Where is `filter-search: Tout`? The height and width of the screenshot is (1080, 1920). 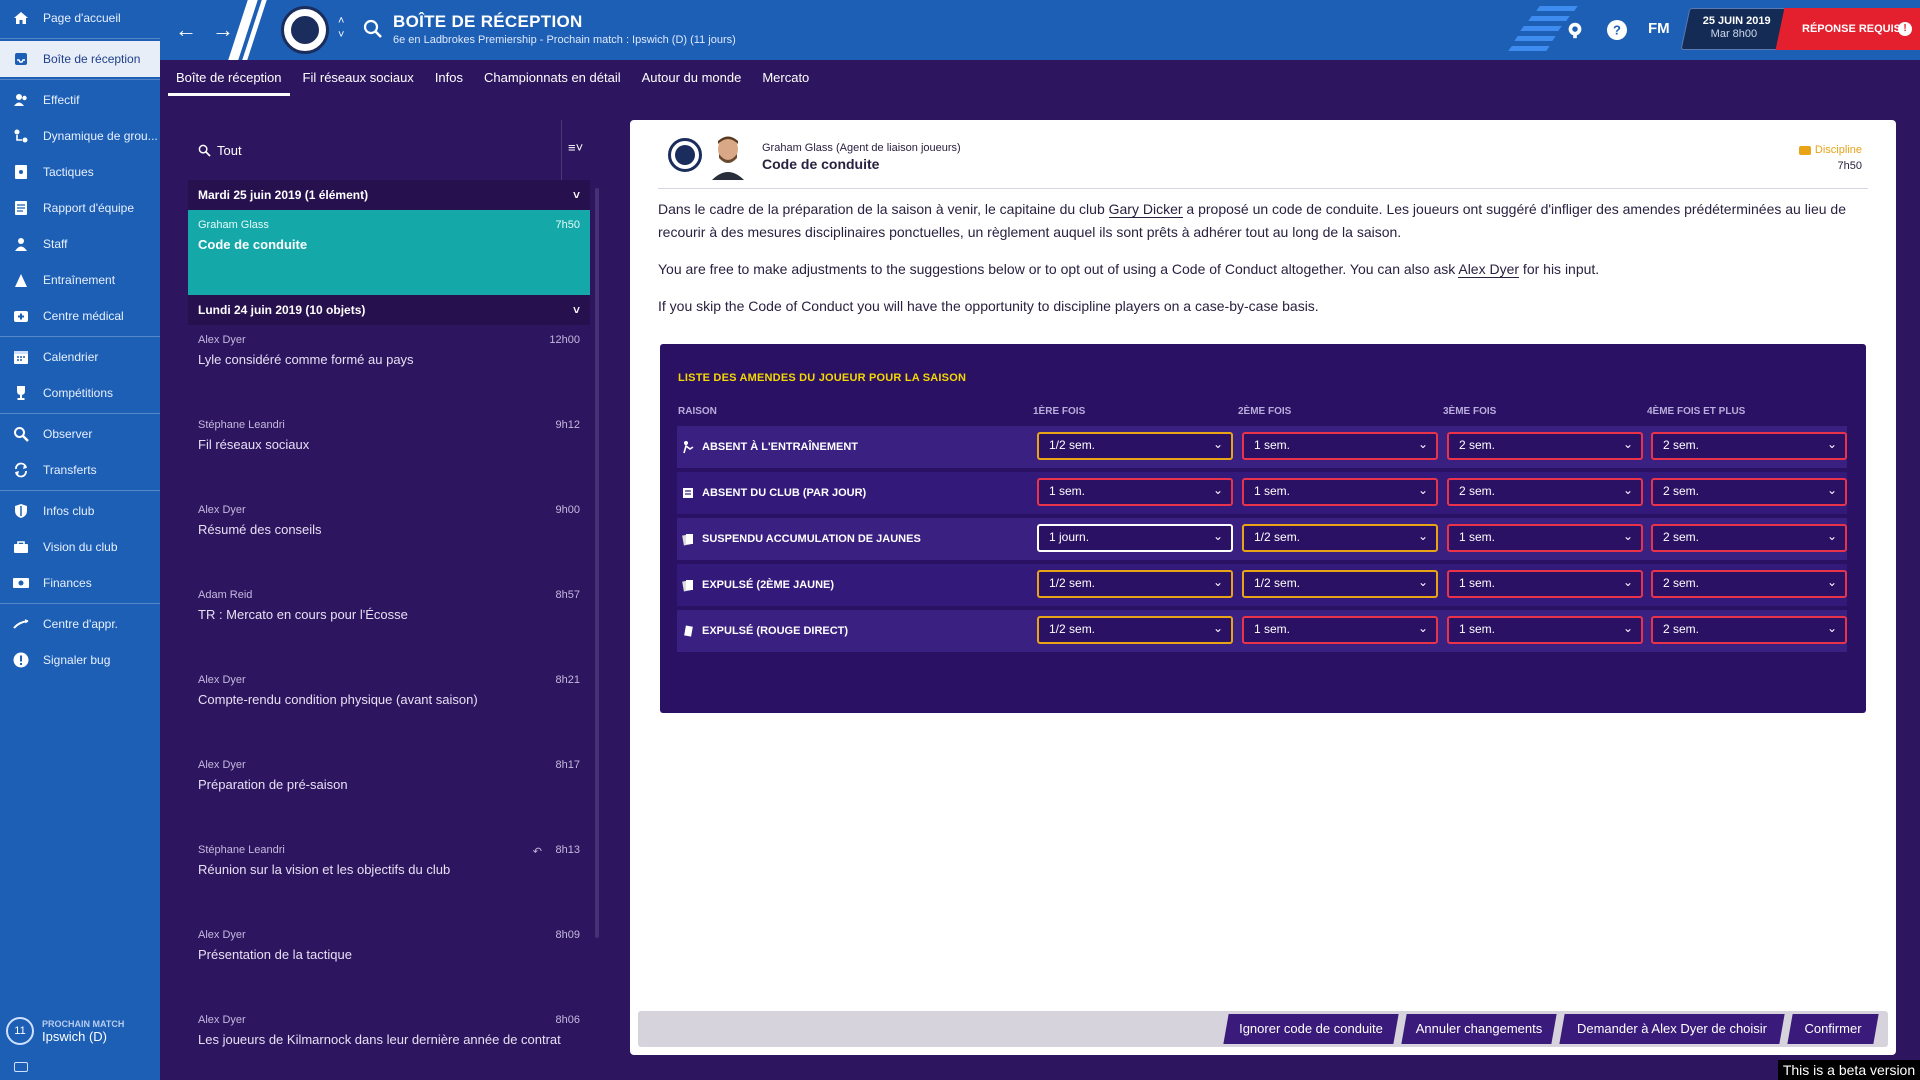 filter-search: Tout is located at coordinates (215, 150).